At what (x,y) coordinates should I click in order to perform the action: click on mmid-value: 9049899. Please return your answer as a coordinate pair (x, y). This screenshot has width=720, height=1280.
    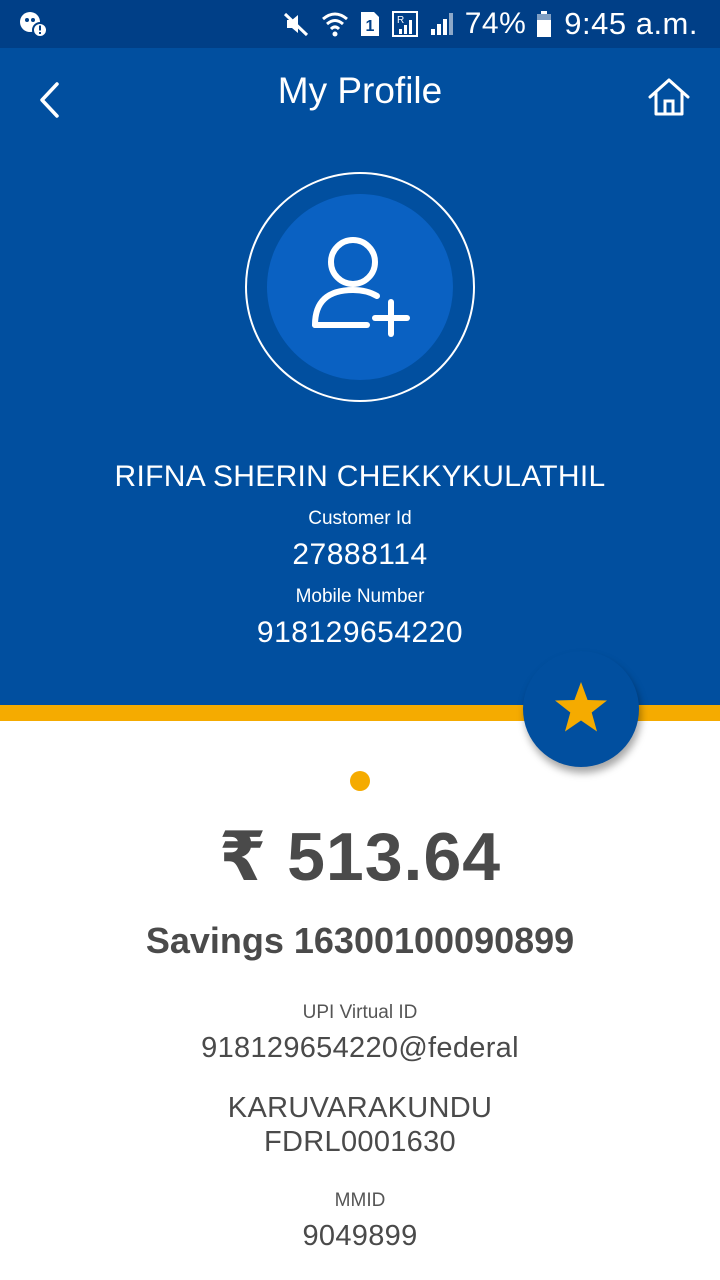
    Looking at the image, I should click on (360, 1236).